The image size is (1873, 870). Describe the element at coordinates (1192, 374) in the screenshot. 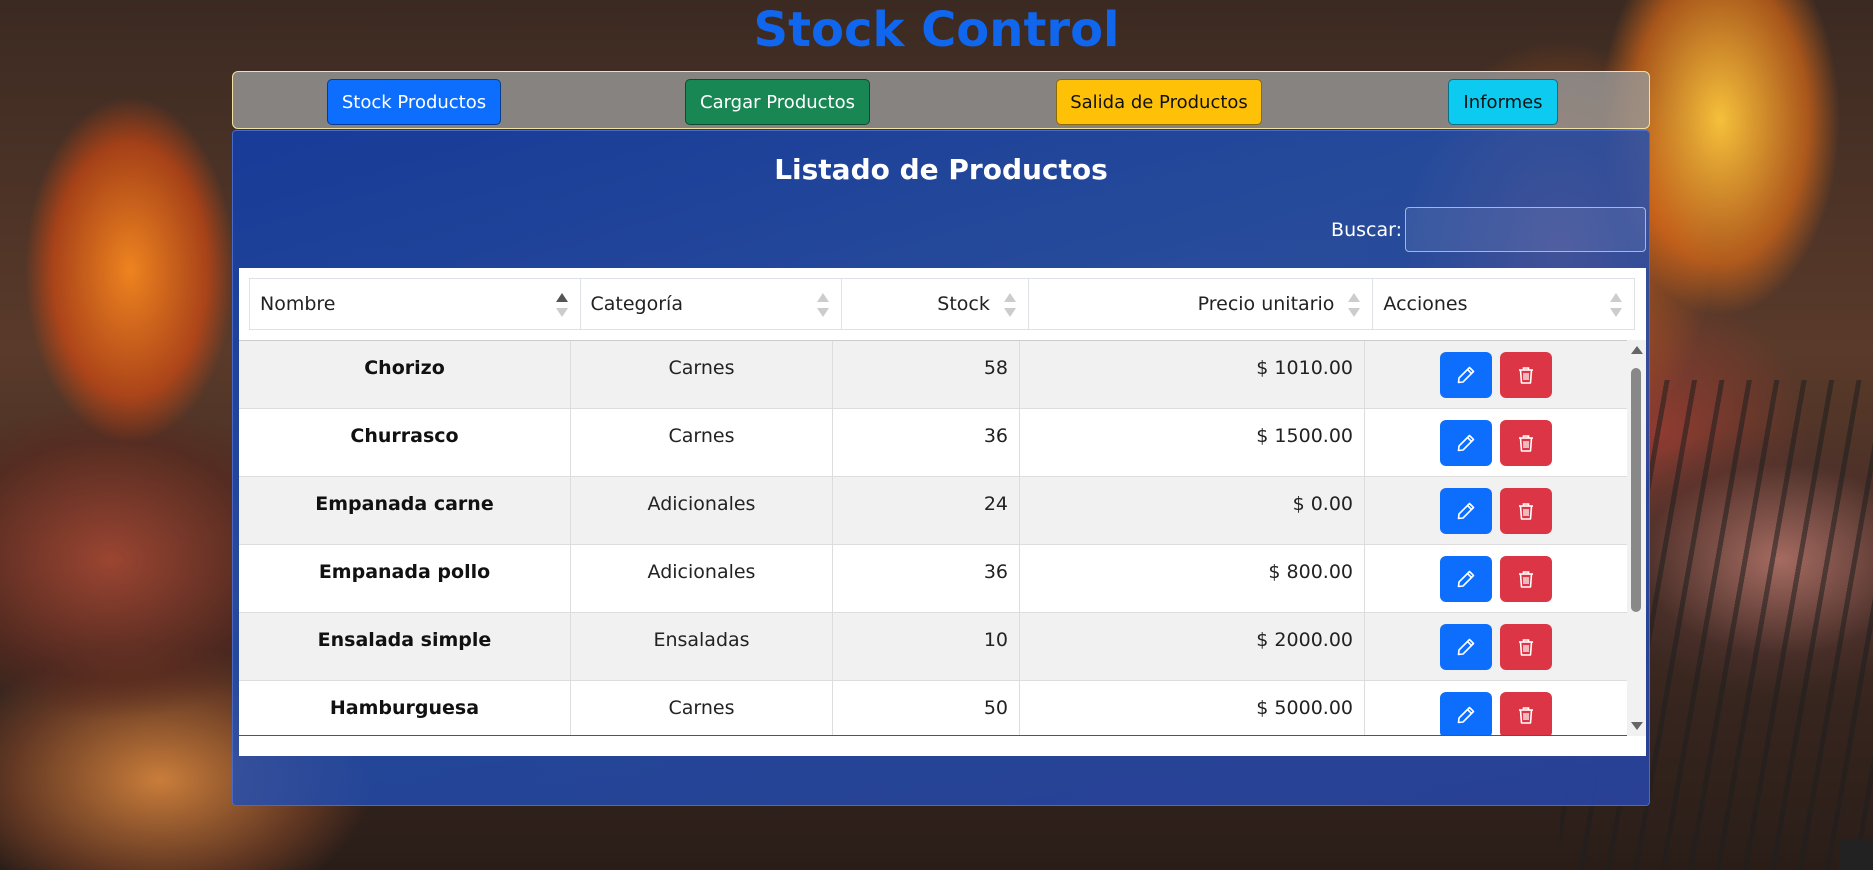

I see `cell-precio: $ 1010.00` at that location.